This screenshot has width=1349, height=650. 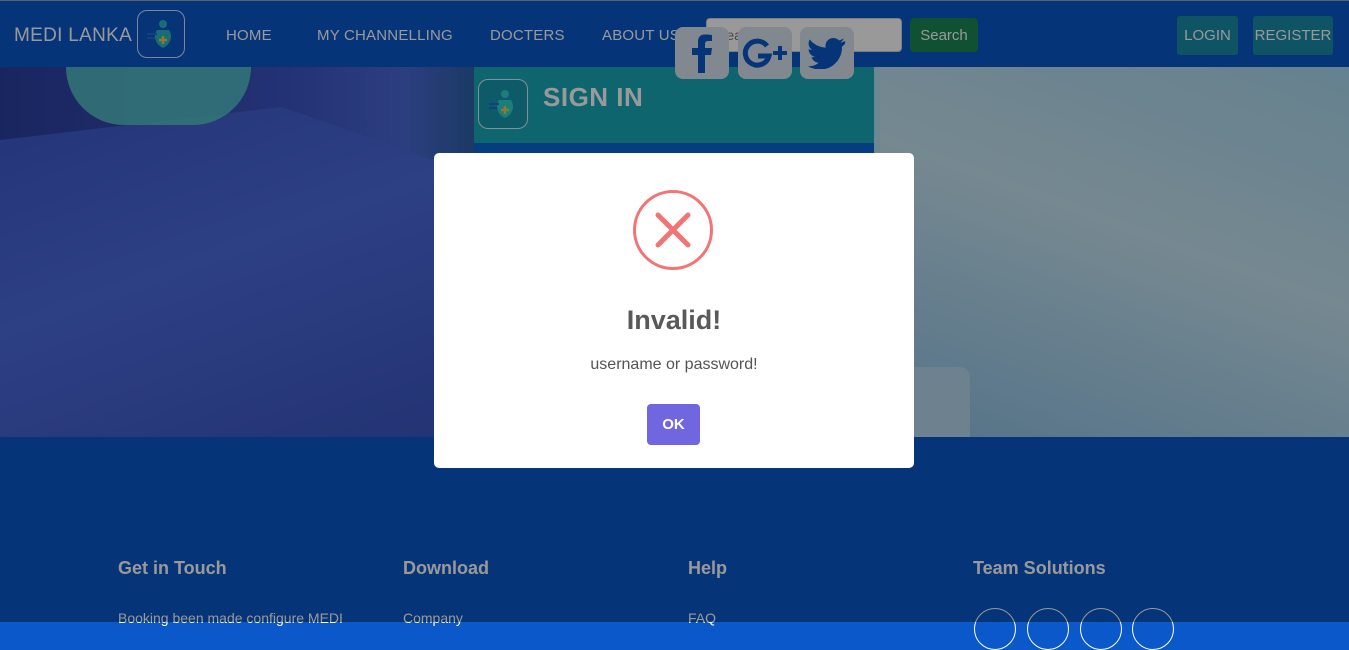 What do you see at coordinates (674, 364) in the screenshot?
I see `dialog-message: username or password!` at bounding box center [674, 364].